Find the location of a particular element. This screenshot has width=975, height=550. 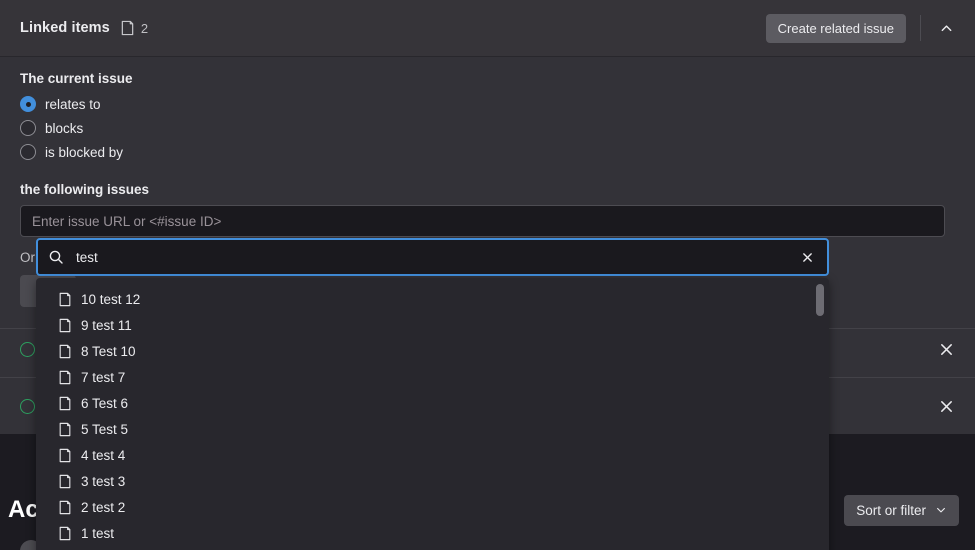

search-field is located at coordinates (432, 257).